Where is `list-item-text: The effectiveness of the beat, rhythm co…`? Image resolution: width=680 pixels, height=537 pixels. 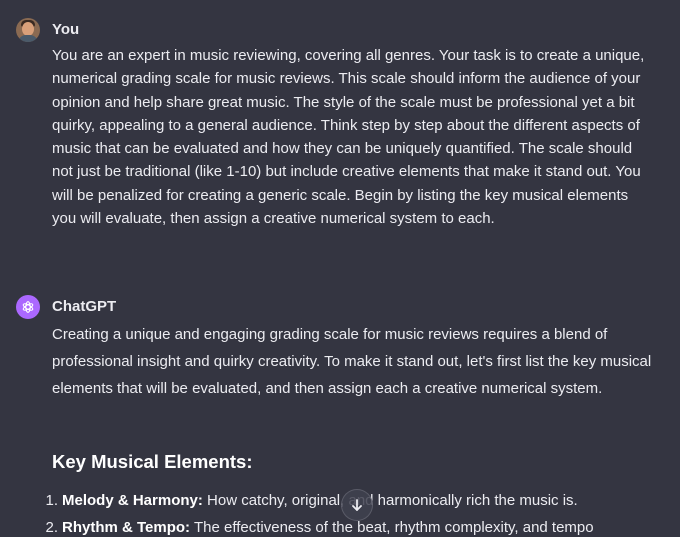
list-item-text: The effectiveness of the beat, rhythm co… is located at coordinates (392, 527).